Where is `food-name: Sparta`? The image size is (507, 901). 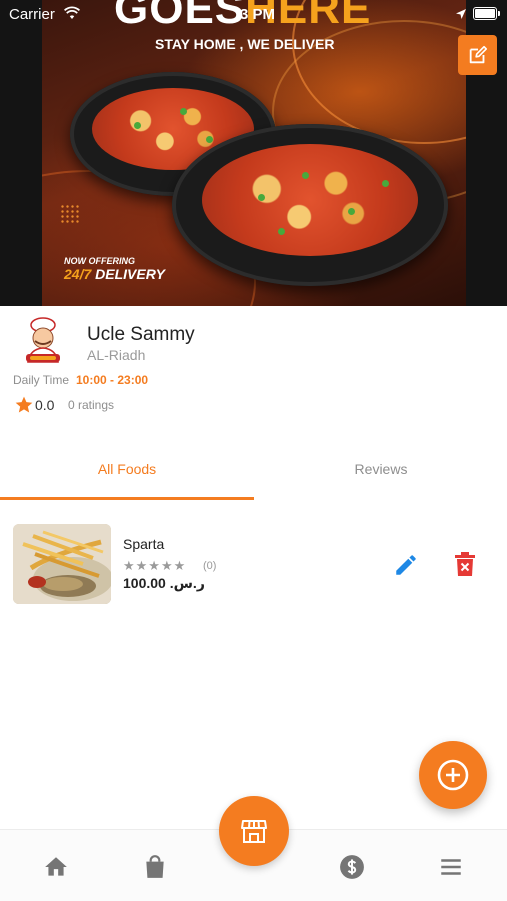
food-name: Sparta is located at coordinates (144, 544).